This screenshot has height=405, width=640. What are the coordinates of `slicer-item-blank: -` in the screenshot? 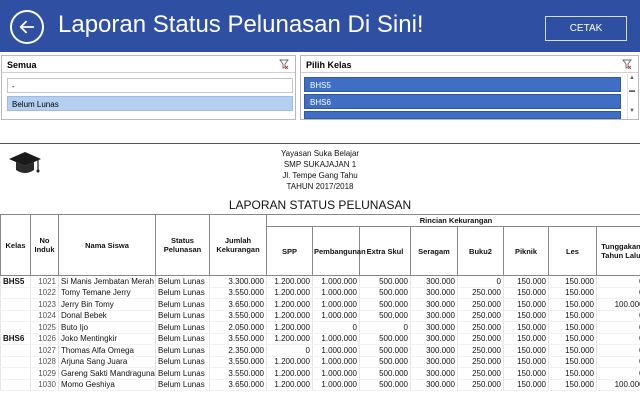 It's located at (150, 85).